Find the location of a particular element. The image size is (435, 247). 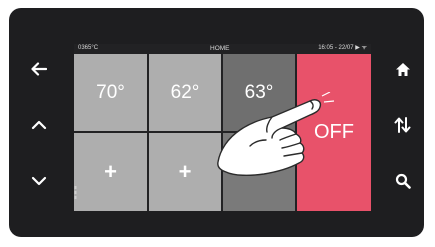

search-button is located at coordinates (403, 181).